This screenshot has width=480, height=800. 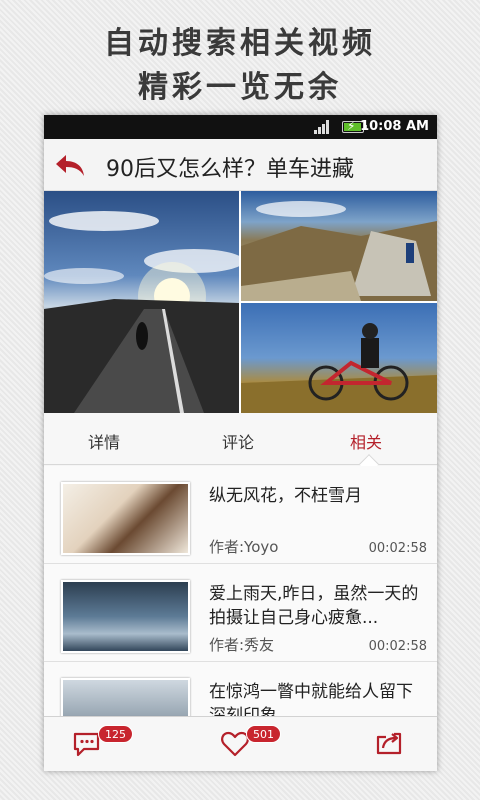 I want to click on bottom-action-bar: 125 501, so click(x=240, y=743).